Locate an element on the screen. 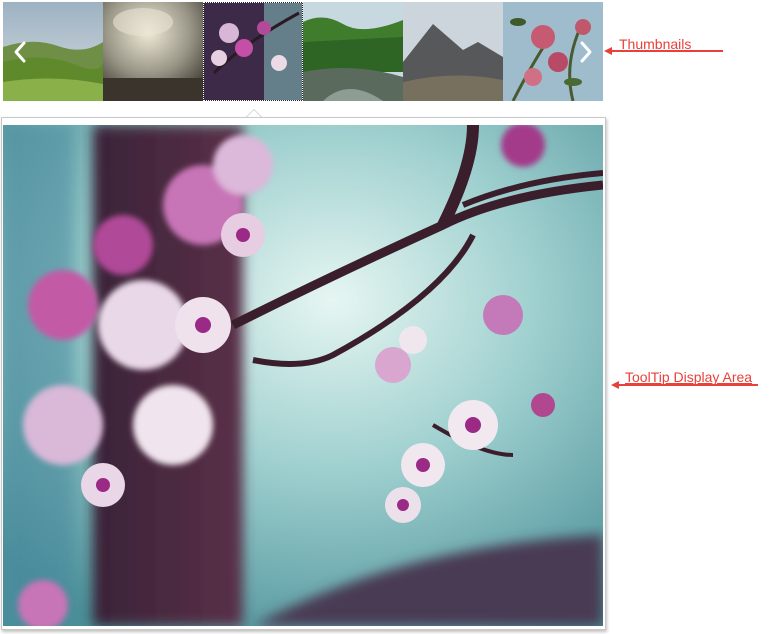  previous-button is located at coordinates (20, 52).